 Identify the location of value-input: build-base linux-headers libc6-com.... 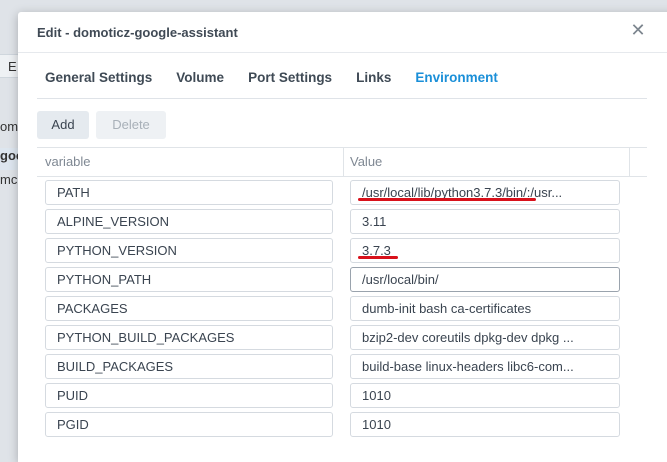
(485, 366).